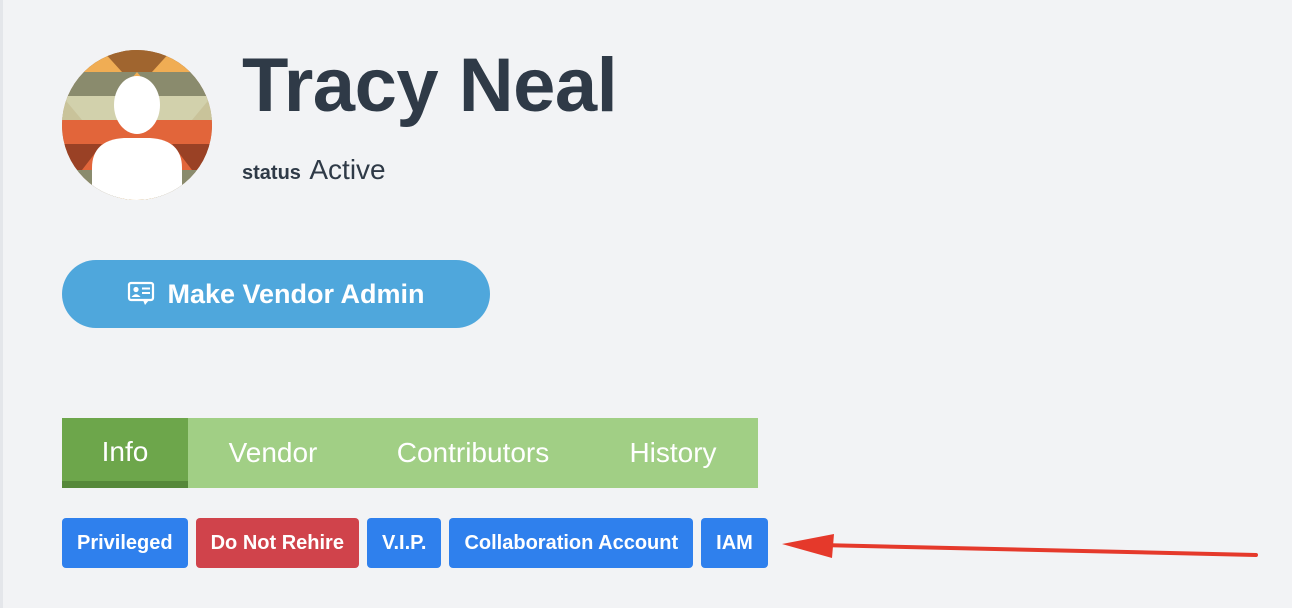  Describe the element at coordinates (125, 453) in the screenshot. I see `tab-info: Info` at that location.